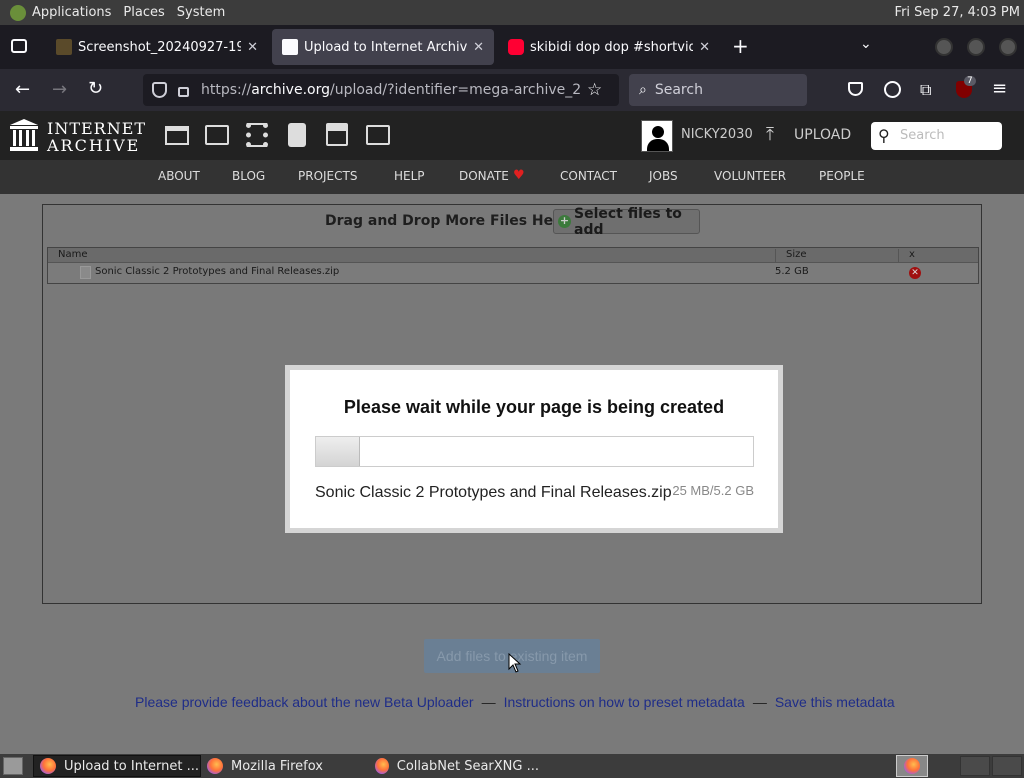  Describe the element at coordinates (855, 89) in the screenshot. I see `pocket-icon` at that location.